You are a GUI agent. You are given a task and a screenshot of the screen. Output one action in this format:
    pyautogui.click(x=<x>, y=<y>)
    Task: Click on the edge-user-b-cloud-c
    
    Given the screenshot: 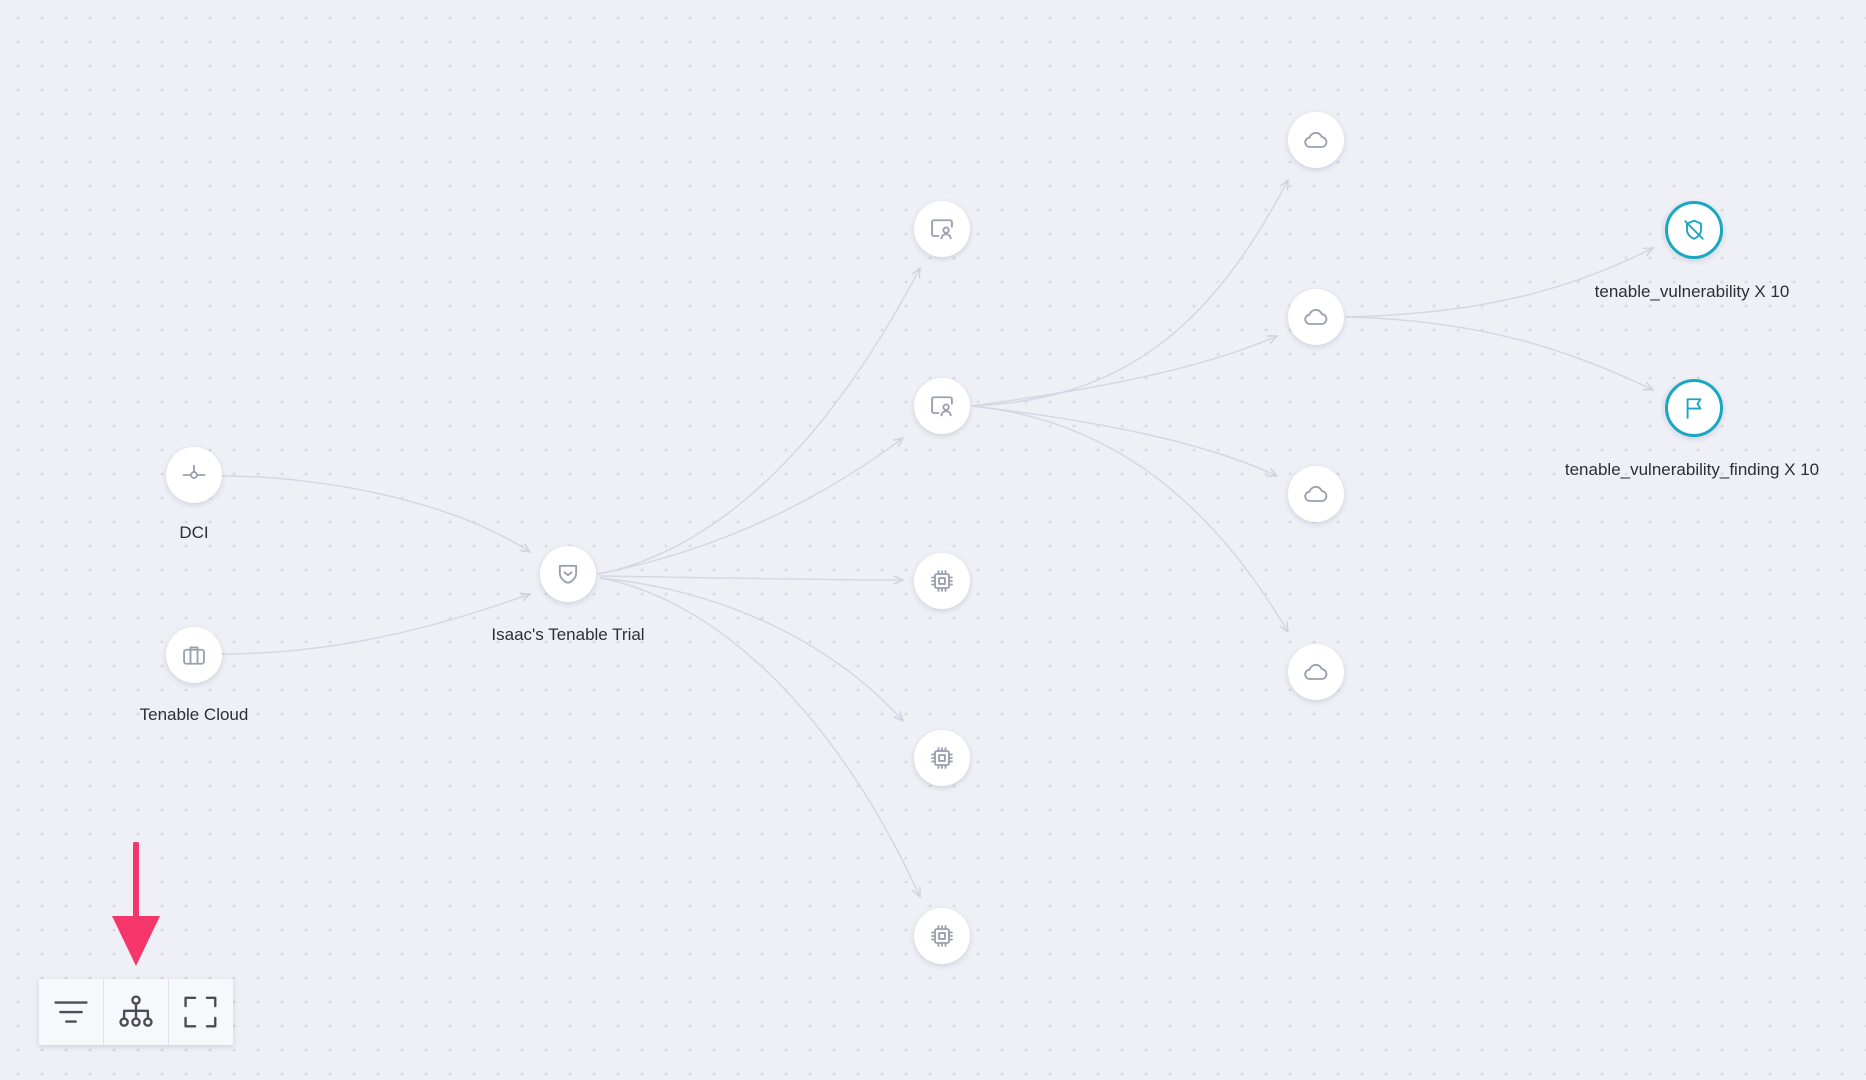 What is the action you would take?
    pyautogui.click(x=1124, y=440)
    